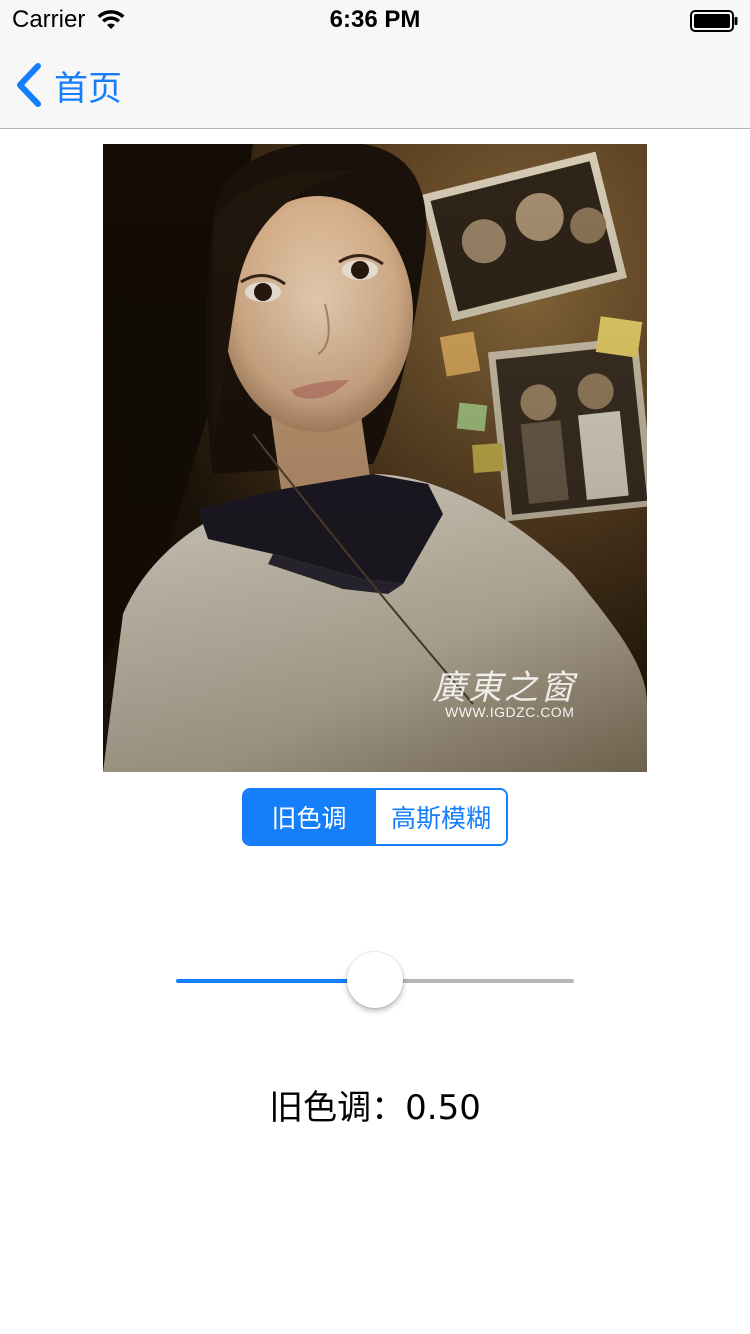 The height and width of the screenshot is (1334, 750). What do you see at coordinates (474, 981) in the screenshot?
I see `slider-track-empty` at bounding box center [474, 981].